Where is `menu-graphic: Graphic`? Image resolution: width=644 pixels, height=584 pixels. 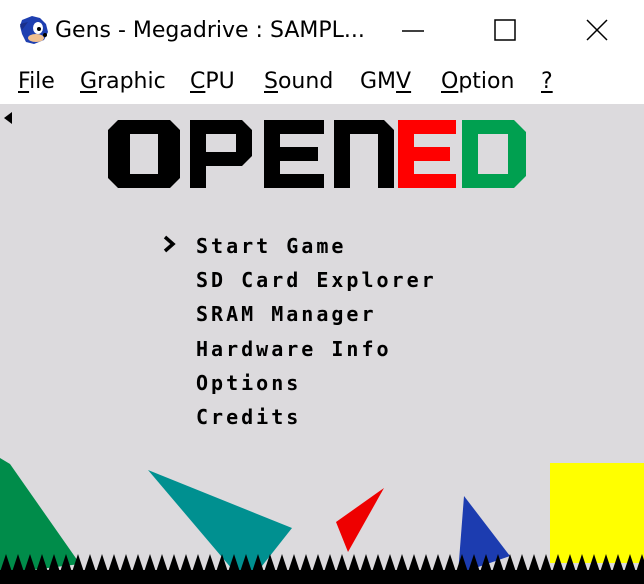
menu-graphic: Graphic is located at coordinates (123, 82).